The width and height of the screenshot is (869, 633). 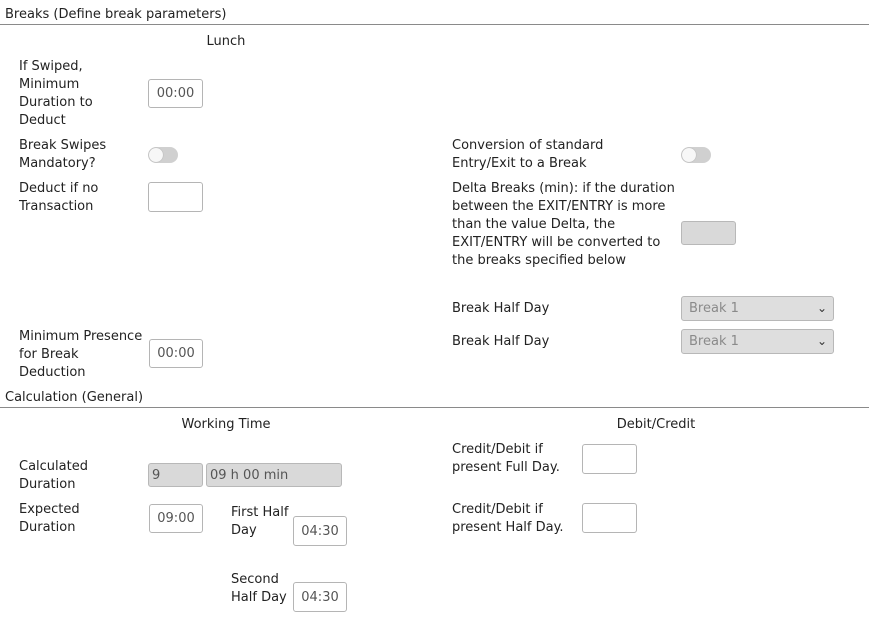 What do you see at coordinates (175, 475) in the screenshot?
I see `calculated-hours-input` at bounding box center [175, 475].